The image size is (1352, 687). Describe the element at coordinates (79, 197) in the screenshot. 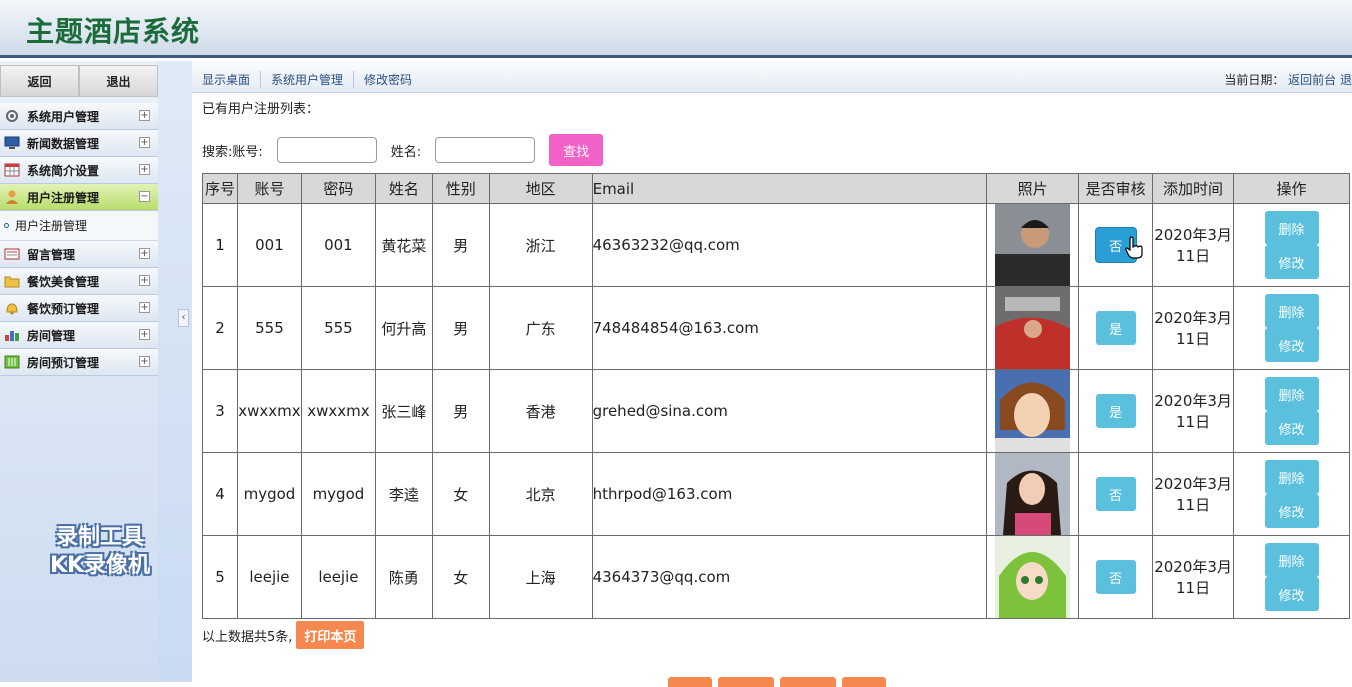

I see `sidebar-item-user-register: 用户注册管理 −` at that location.